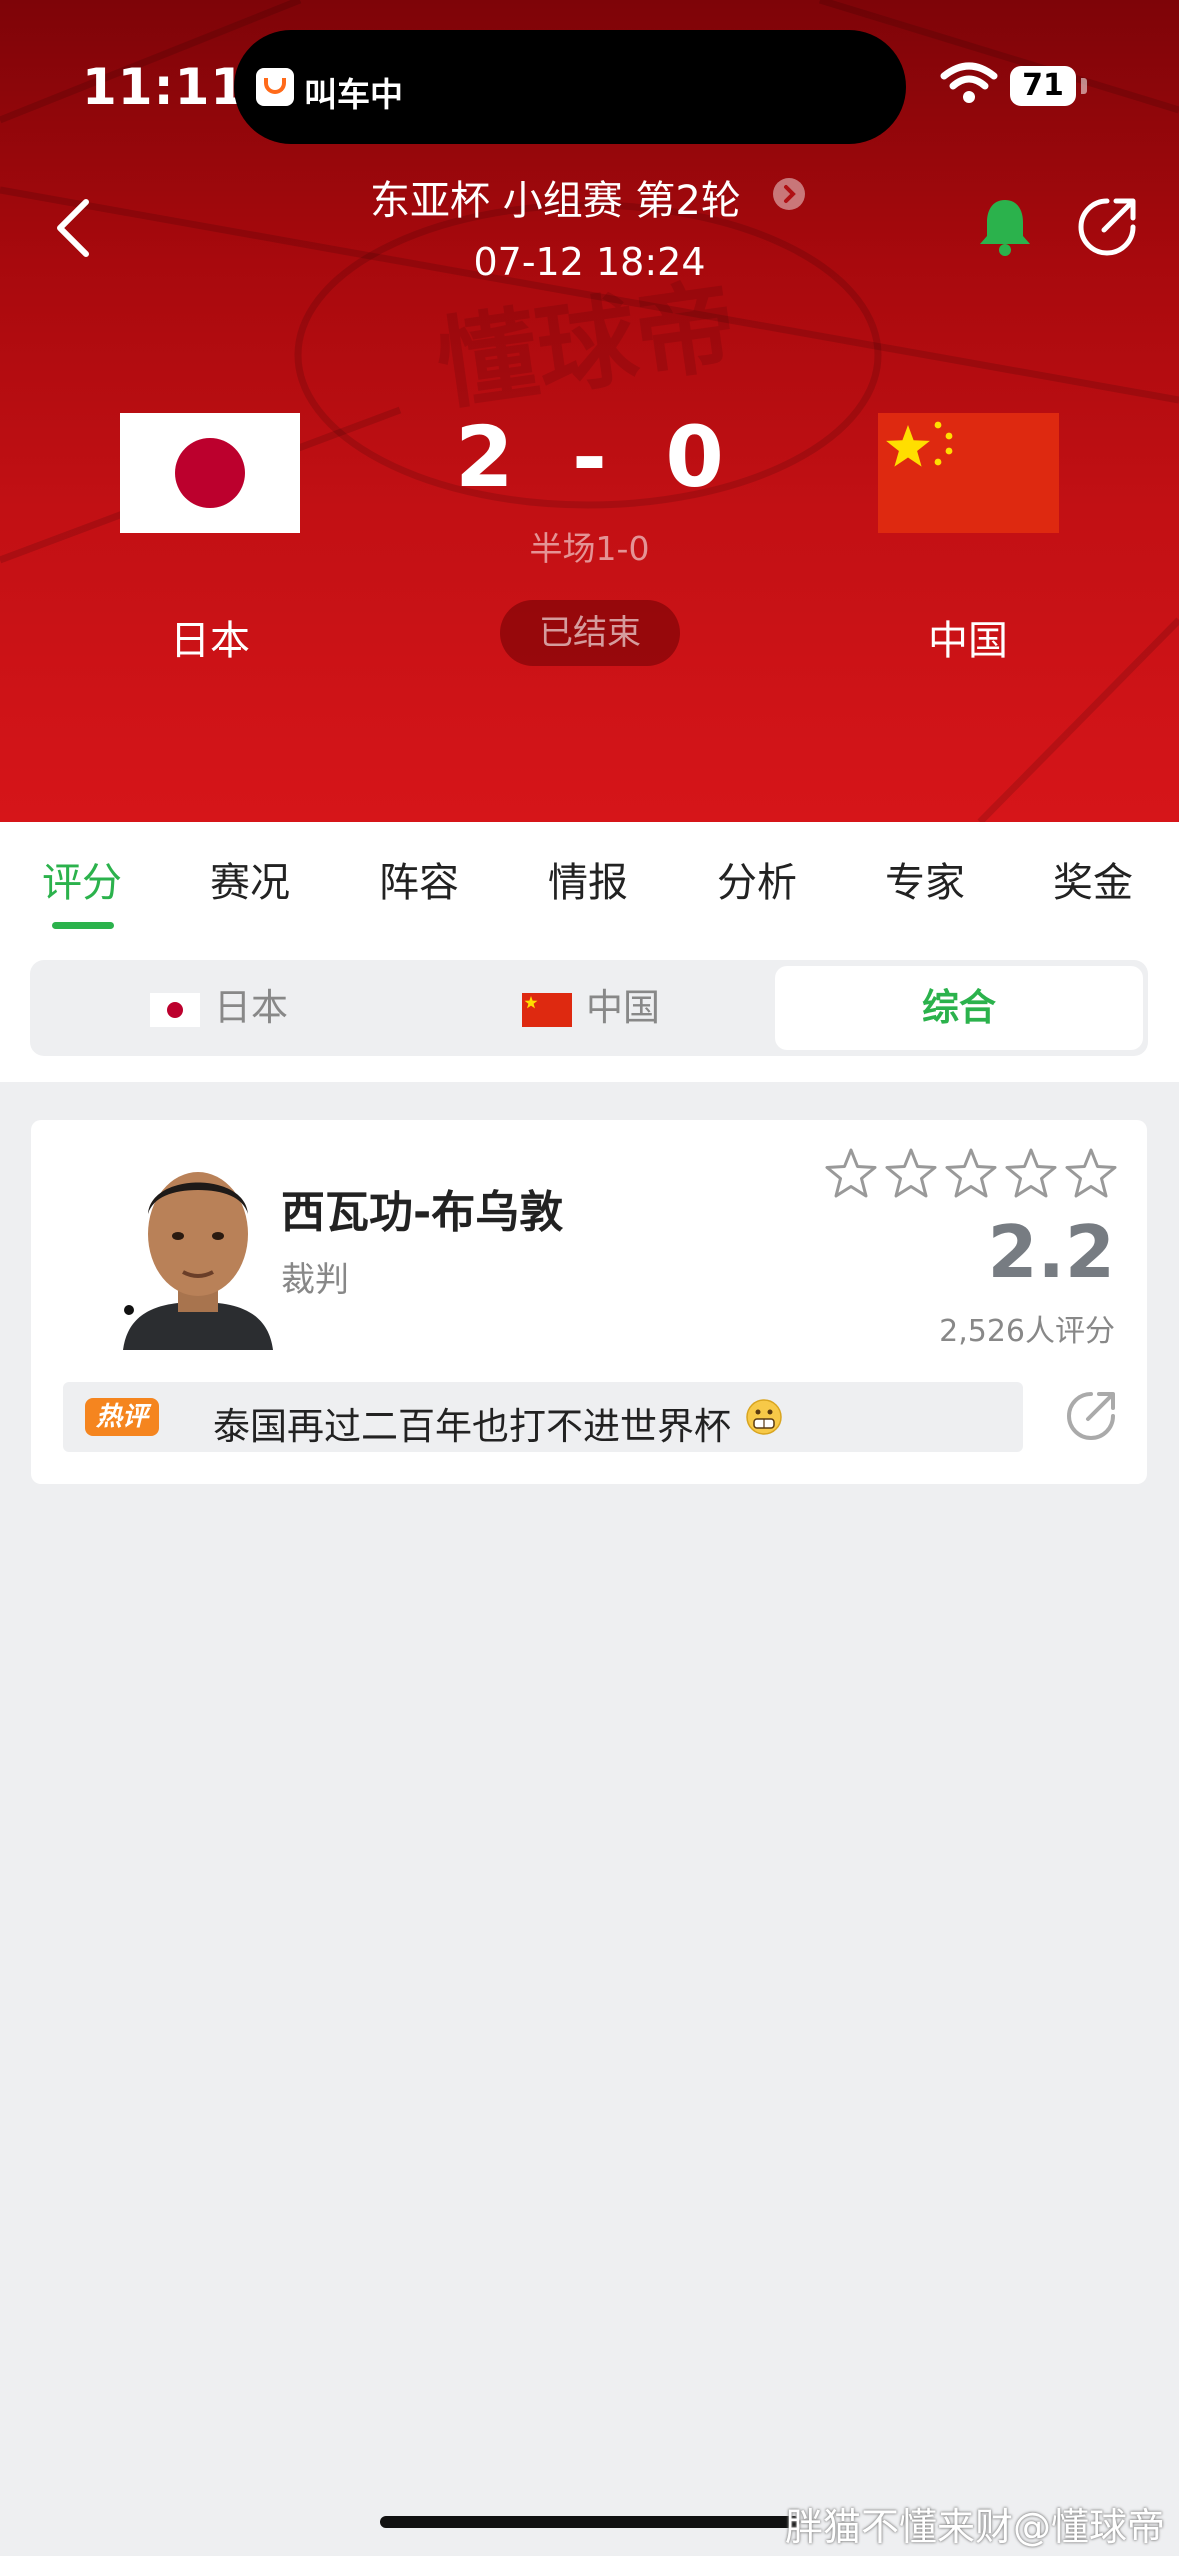  What do you see at coordinates (547, 1009) in the screenshot?
I see `away-mini-flag` at bounding box center [547, 1009].